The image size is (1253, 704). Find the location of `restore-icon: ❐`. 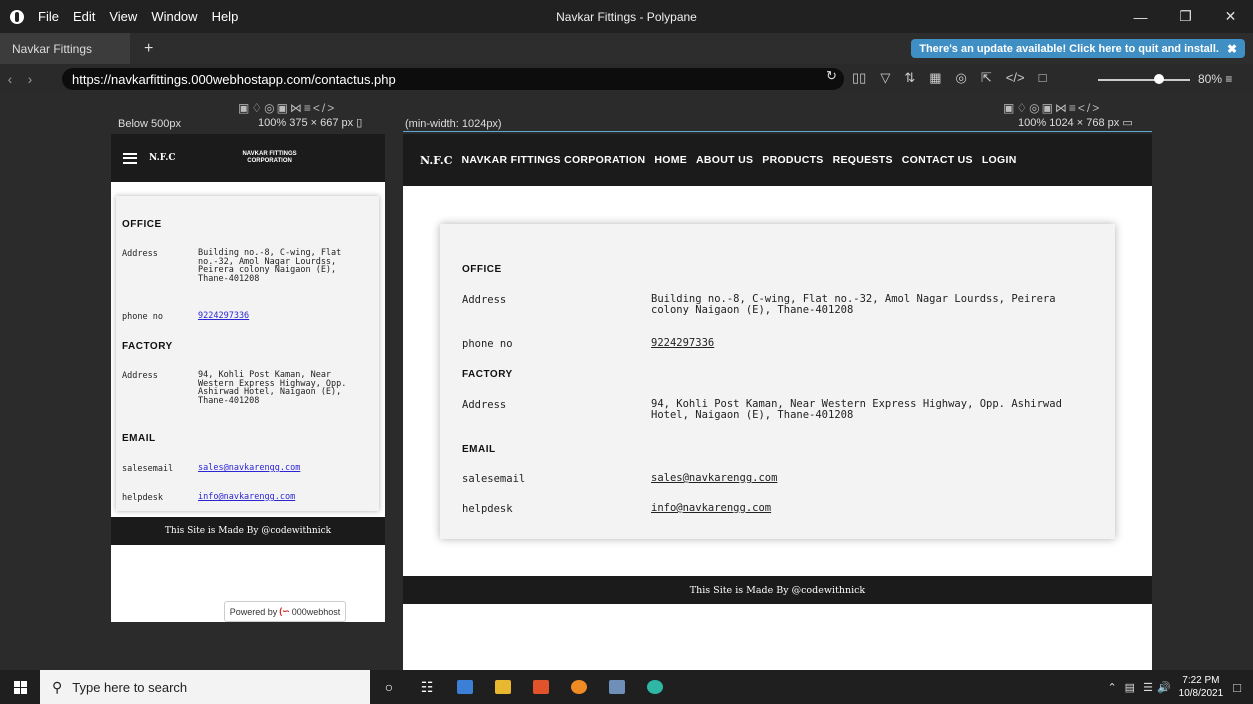

restore-icon: ❐ is located at coordinates (1185, 16).